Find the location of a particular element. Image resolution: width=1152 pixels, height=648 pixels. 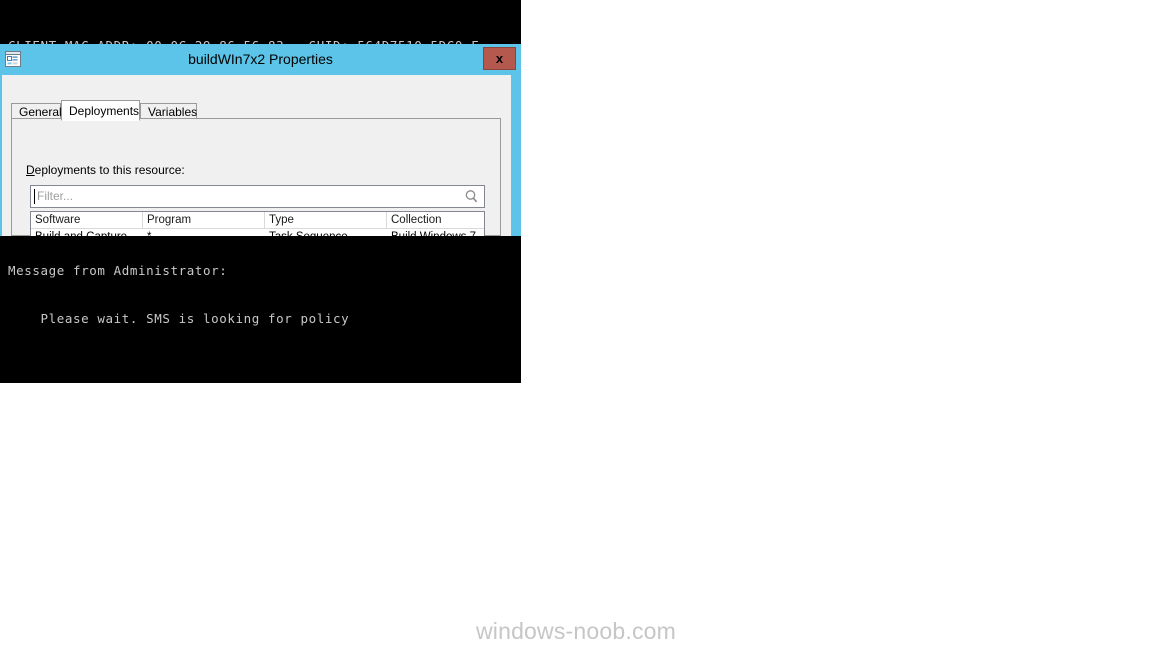

column-header-software: Software is located at coordinates (87, 220).